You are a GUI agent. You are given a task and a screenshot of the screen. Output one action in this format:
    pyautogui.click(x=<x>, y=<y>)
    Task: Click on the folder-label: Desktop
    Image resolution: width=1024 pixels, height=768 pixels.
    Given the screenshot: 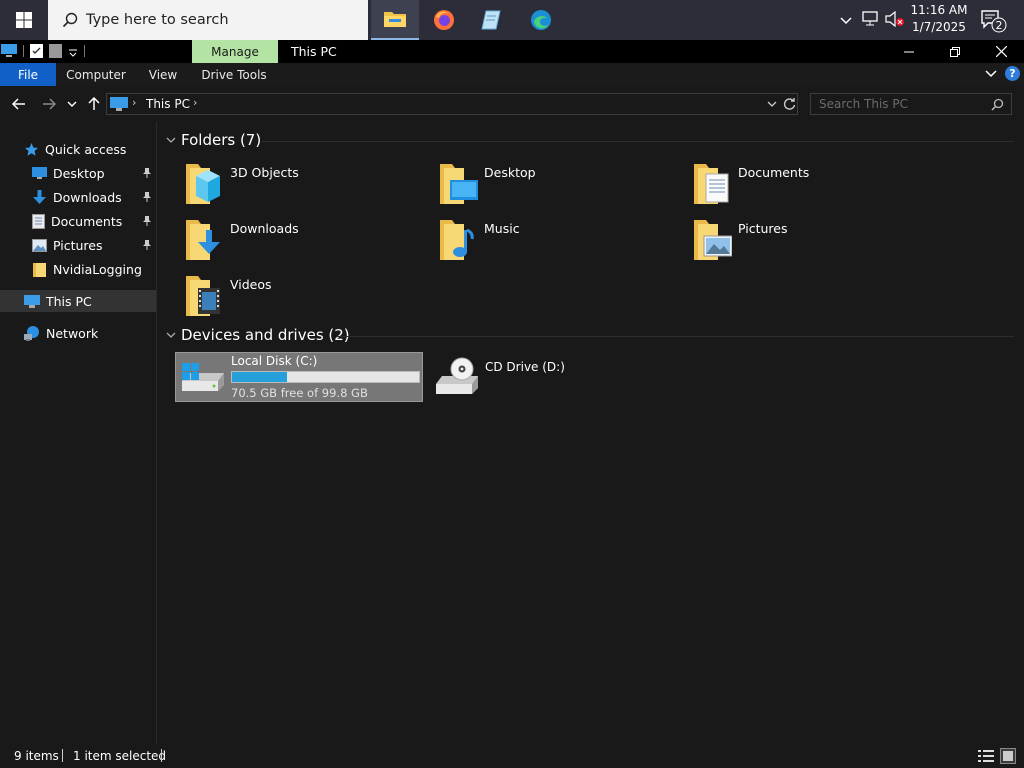 What is the action you would take?
    pyautogui.click(x=510, y=172)
    